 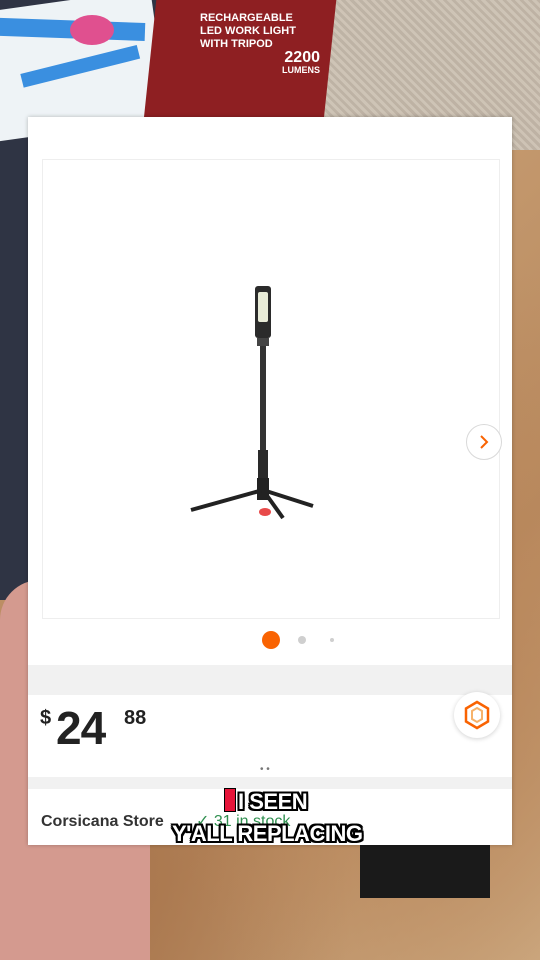 What do you see at coordinates (246, 18) in the screenshot?
I see `box-label-line: RECHARGEABLE` at bounding box center [246, 18].